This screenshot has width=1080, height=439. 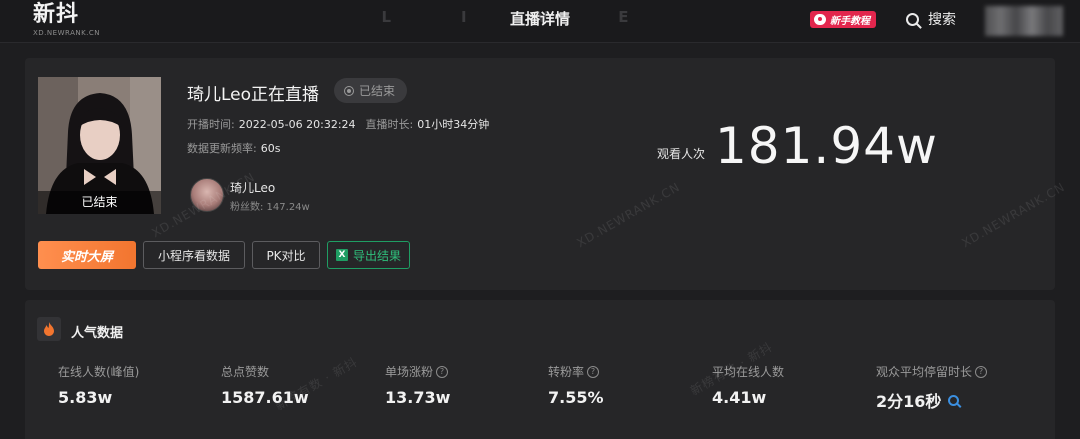 I want to click on metric-label: 单场涨粉, so click(x=409, y=372).